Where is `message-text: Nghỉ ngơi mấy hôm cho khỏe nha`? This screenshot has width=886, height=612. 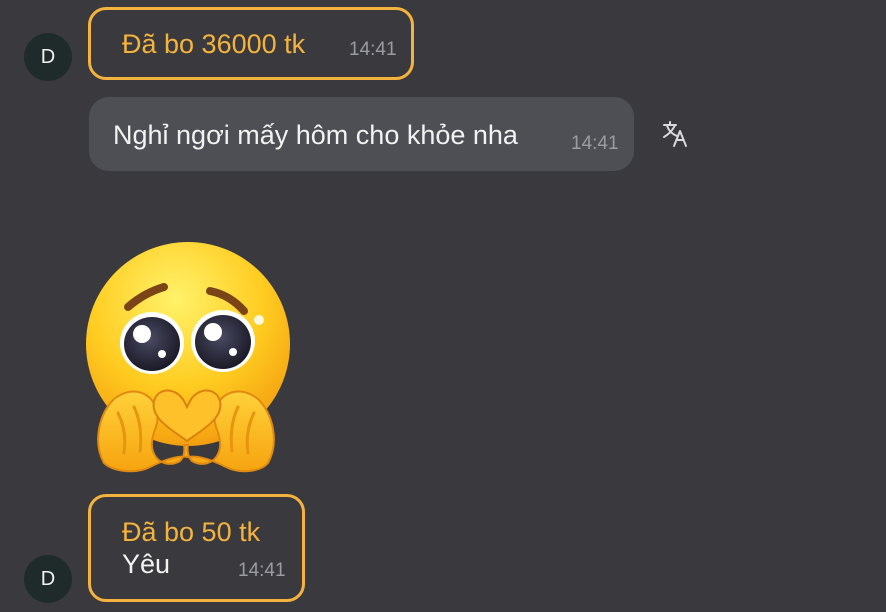 message-text: Nghỉ ngơi mấy hôm cho khỏe nha is located at coordinates (315, 135).